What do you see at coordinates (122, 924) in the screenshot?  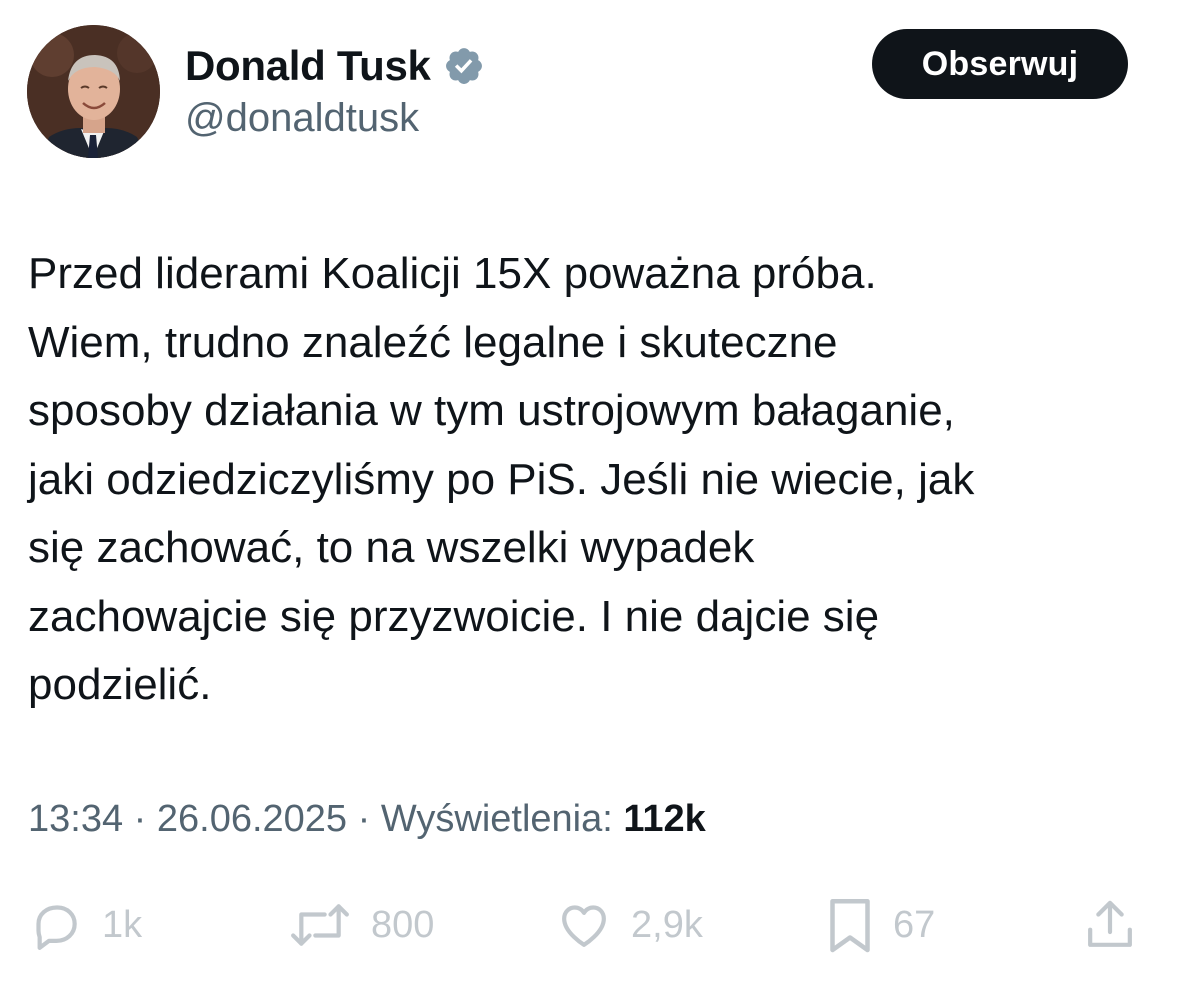 I see `reply-count: 1k` at bounding box center [122, 924].